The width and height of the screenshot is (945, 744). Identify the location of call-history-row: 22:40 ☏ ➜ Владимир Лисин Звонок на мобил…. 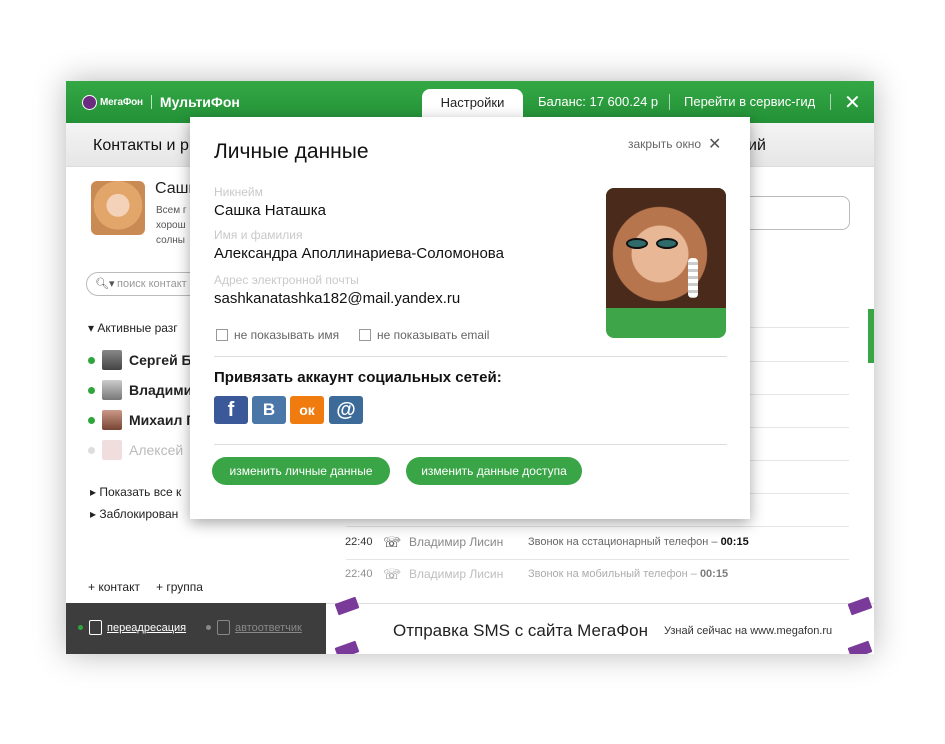
(595, 575).